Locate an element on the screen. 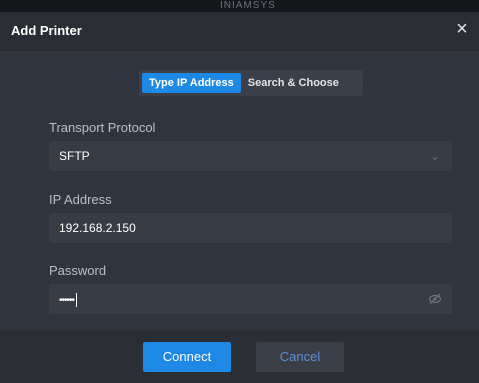 This screenshot has height=383, width=479. transport-protocol-value: SFTP is located at coordinates (74, 156).